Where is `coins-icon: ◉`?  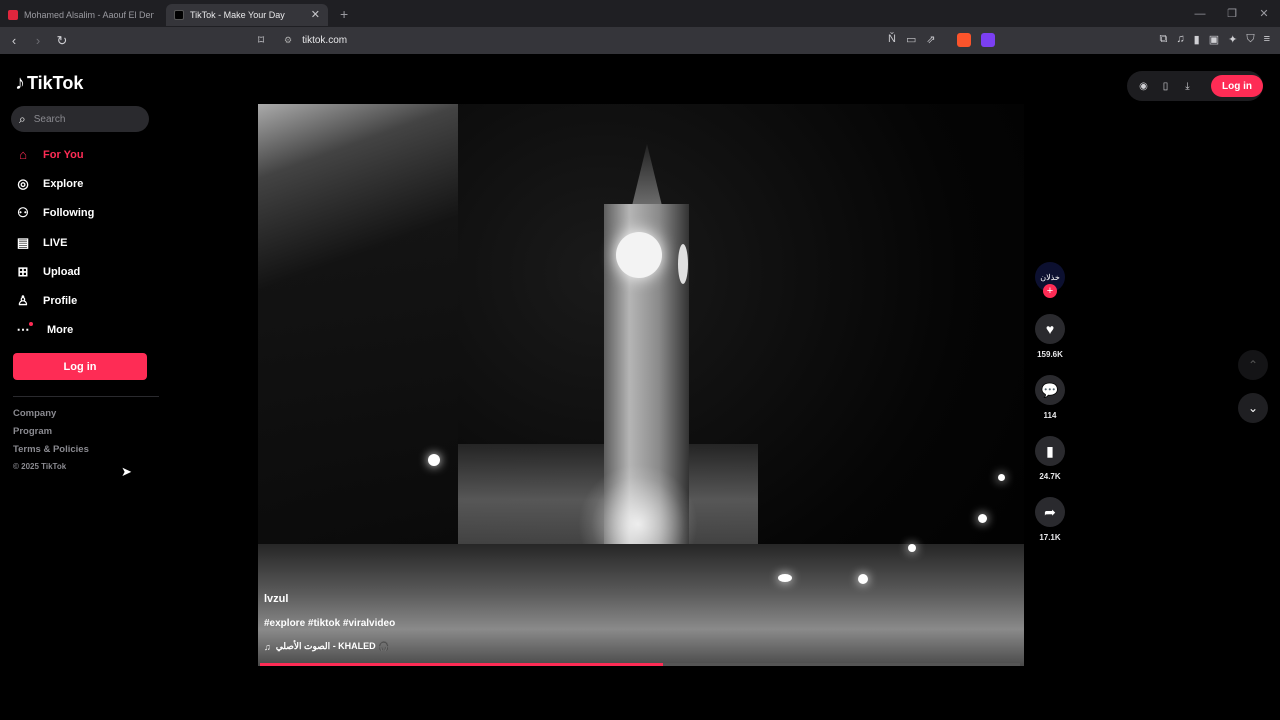 coins-icon: ◉ is located at coordinates (1143, 86).